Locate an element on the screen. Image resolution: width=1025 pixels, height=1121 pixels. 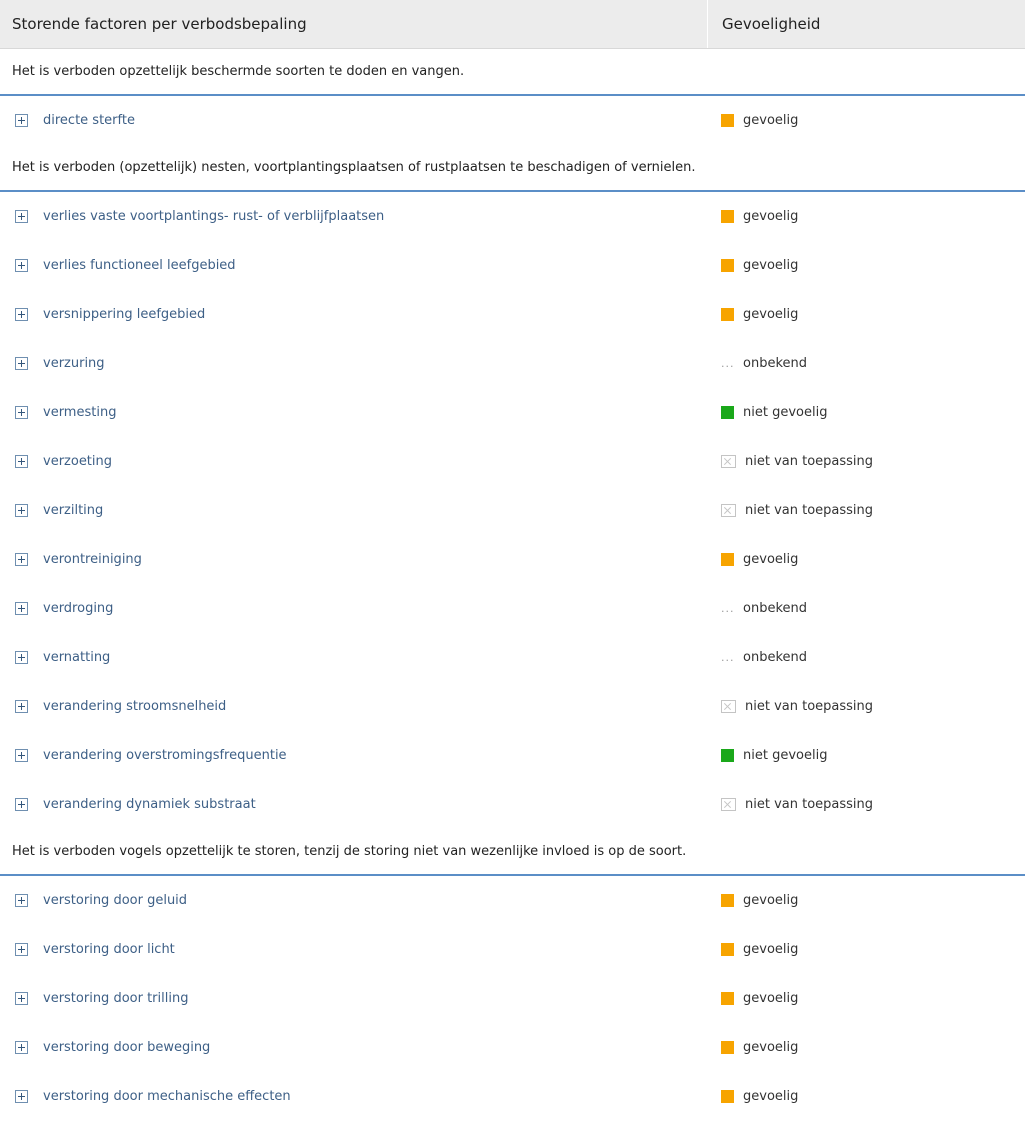
factor-label: verandering dynamiek substraat is located at coordinates (149, 804).